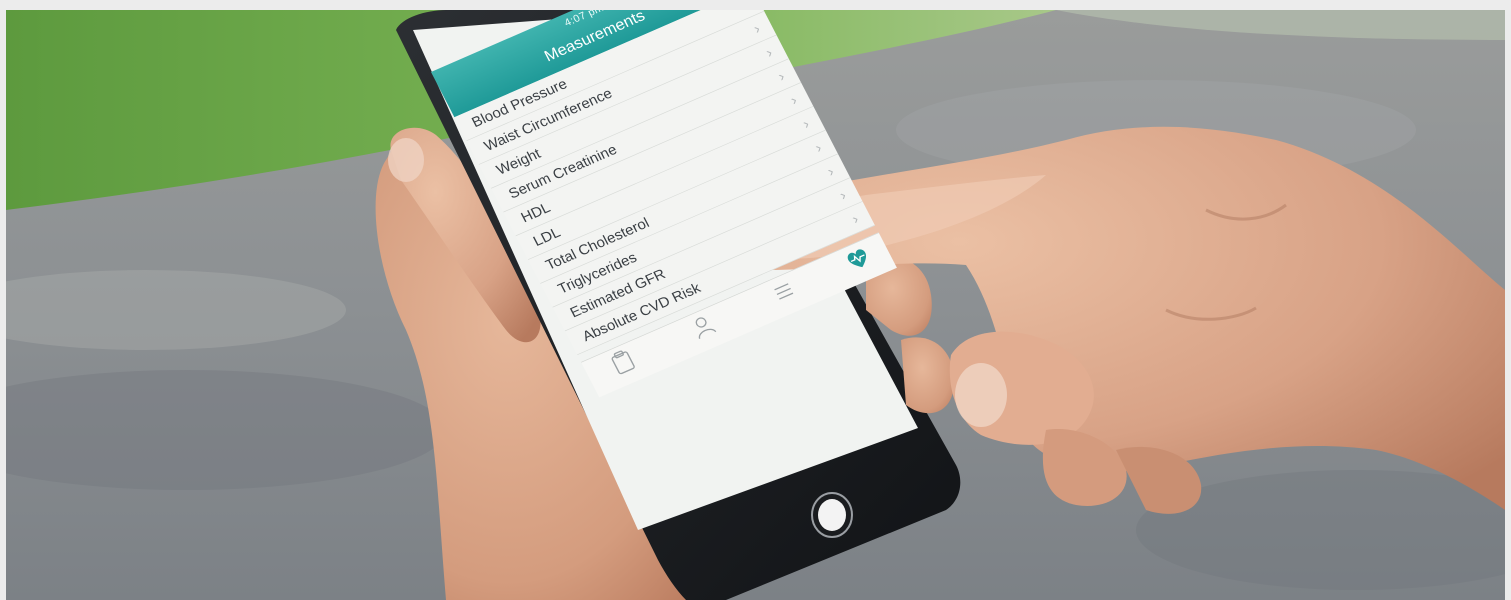  I want to click on tab-clipboard, so click(623, 362).